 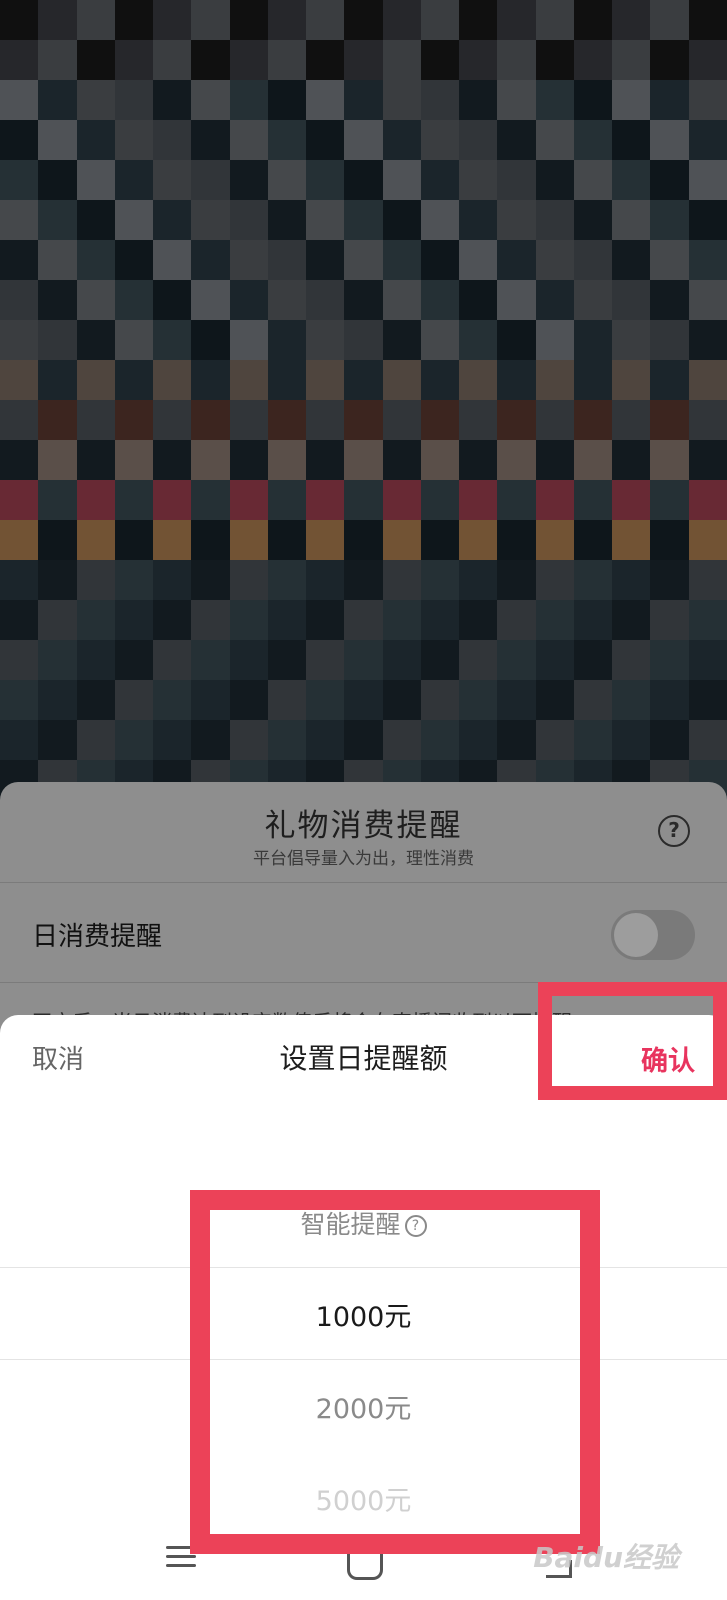 What do you see at coordinates (636, 935) in the screenshot?
I see `toggle-knob` at bounding box center [636, 935].